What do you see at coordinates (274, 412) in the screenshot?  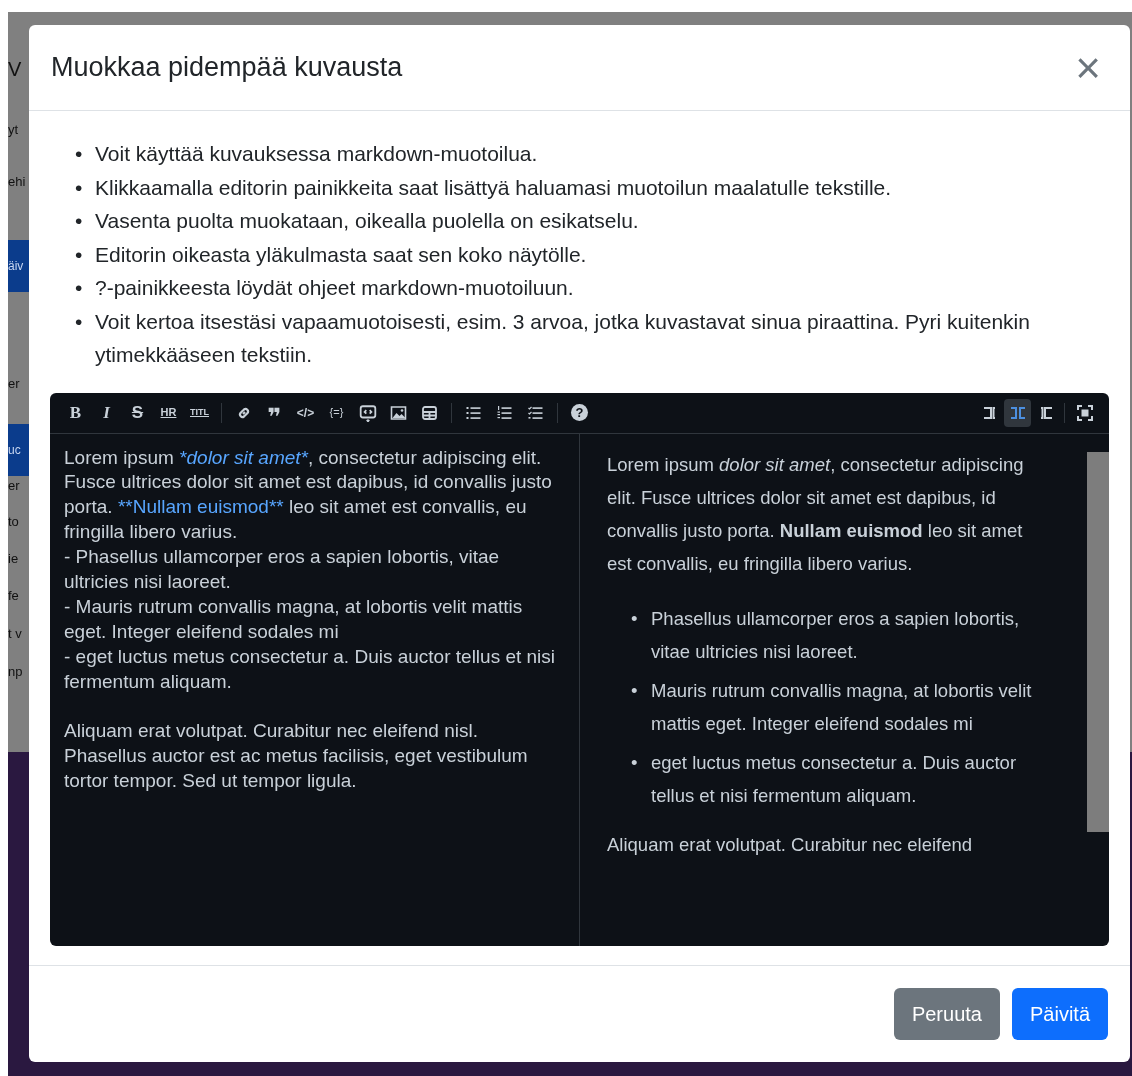 I see `quote-button: ❞` at bounding box center [274, 412].